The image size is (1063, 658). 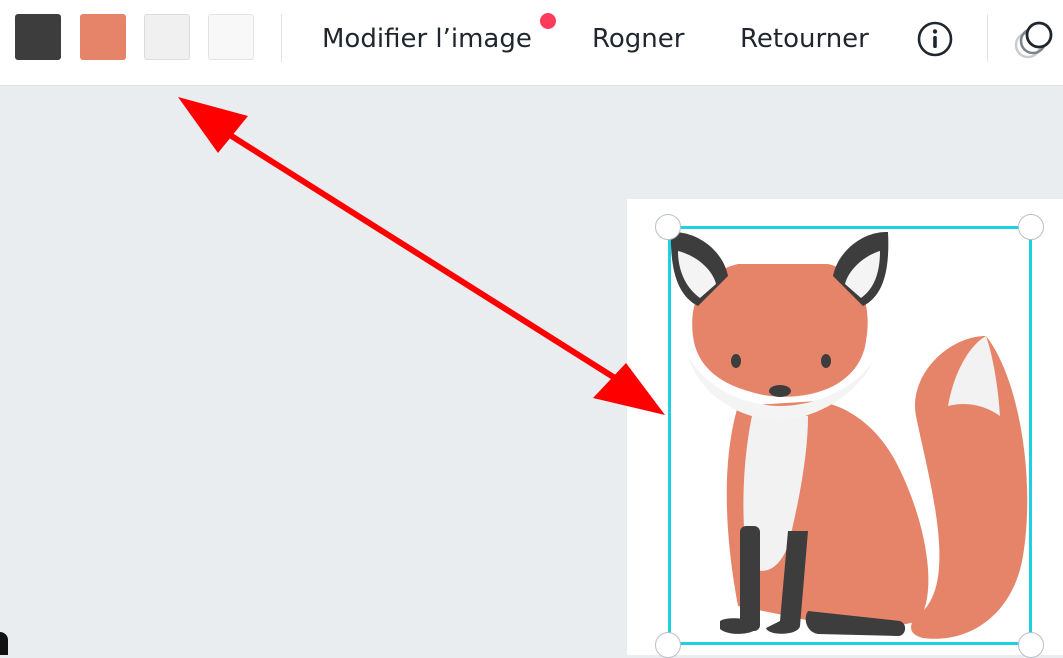 What do you see at coordinates (103, 37) in the screenshot?
I see `color-swatch-orange` at bounding box center [103, 37].